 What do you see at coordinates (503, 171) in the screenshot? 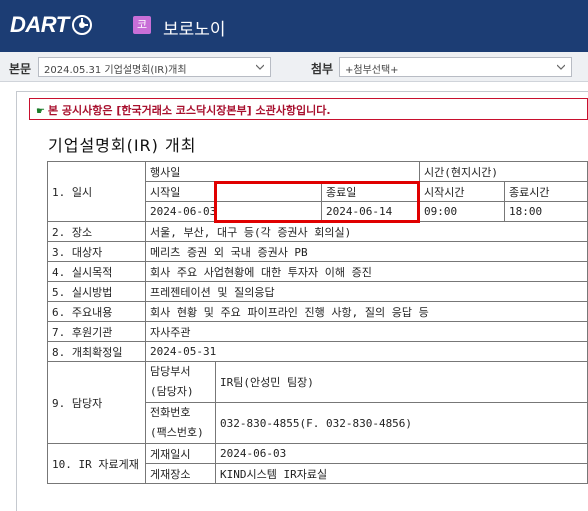
I see `header-time: 시간(현지시간)` at bounding box center [503, 171].